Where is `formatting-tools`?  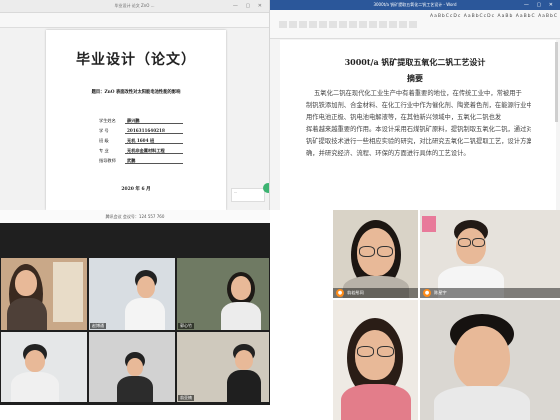 formatting-tools is located at coordinates (348, 23).